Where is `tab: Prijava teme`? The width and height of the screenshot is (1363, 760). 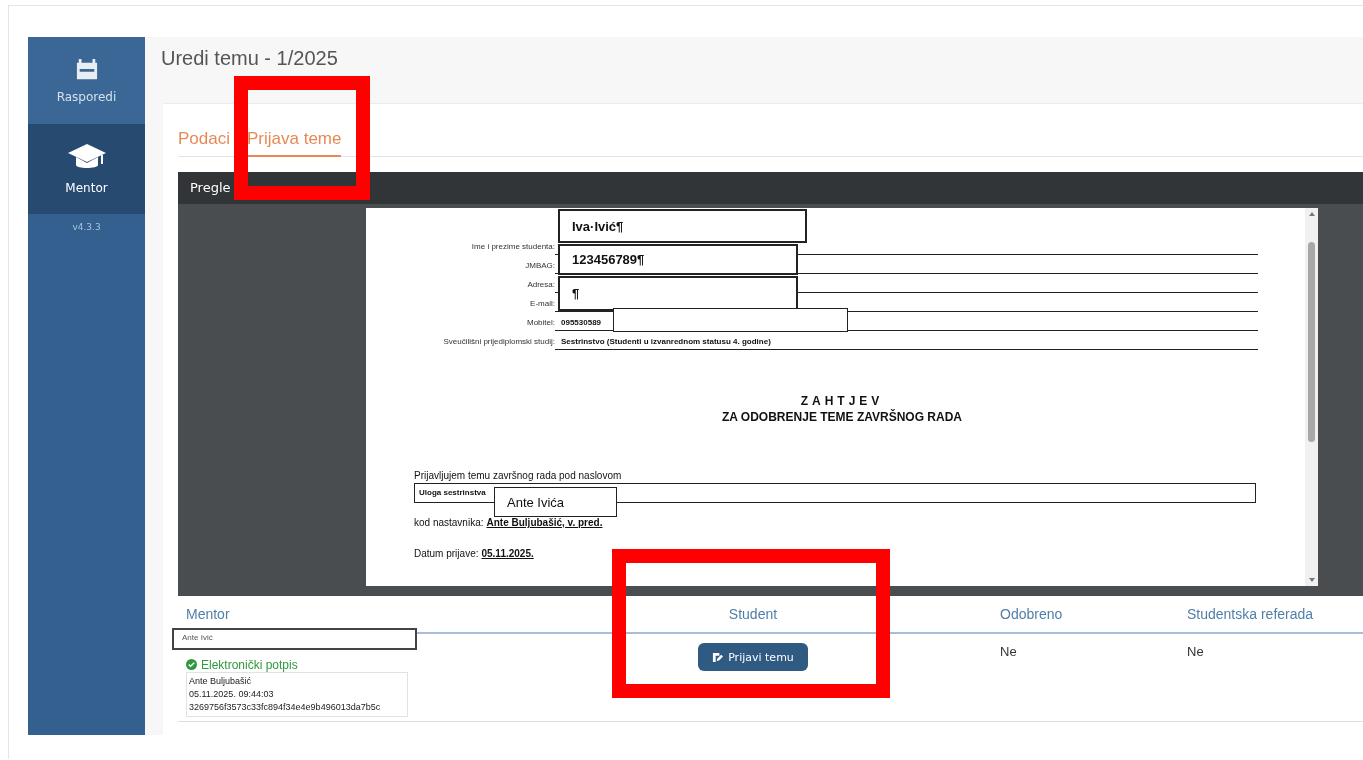
tab: Prijava teme is located at coordinates (294, 139).